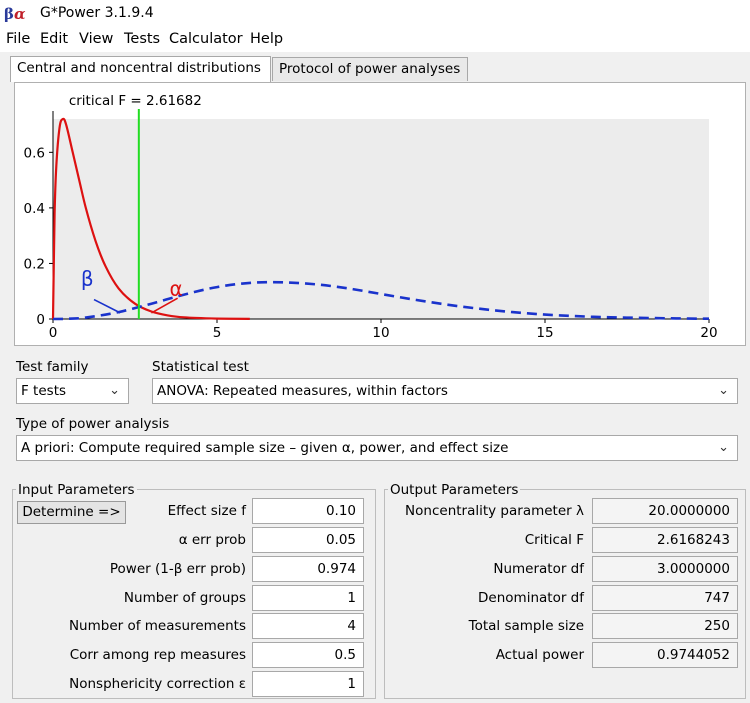 This screenshot has width=750, height=703. I want to click on nonsphericity-field: 1, so click(308, 684).